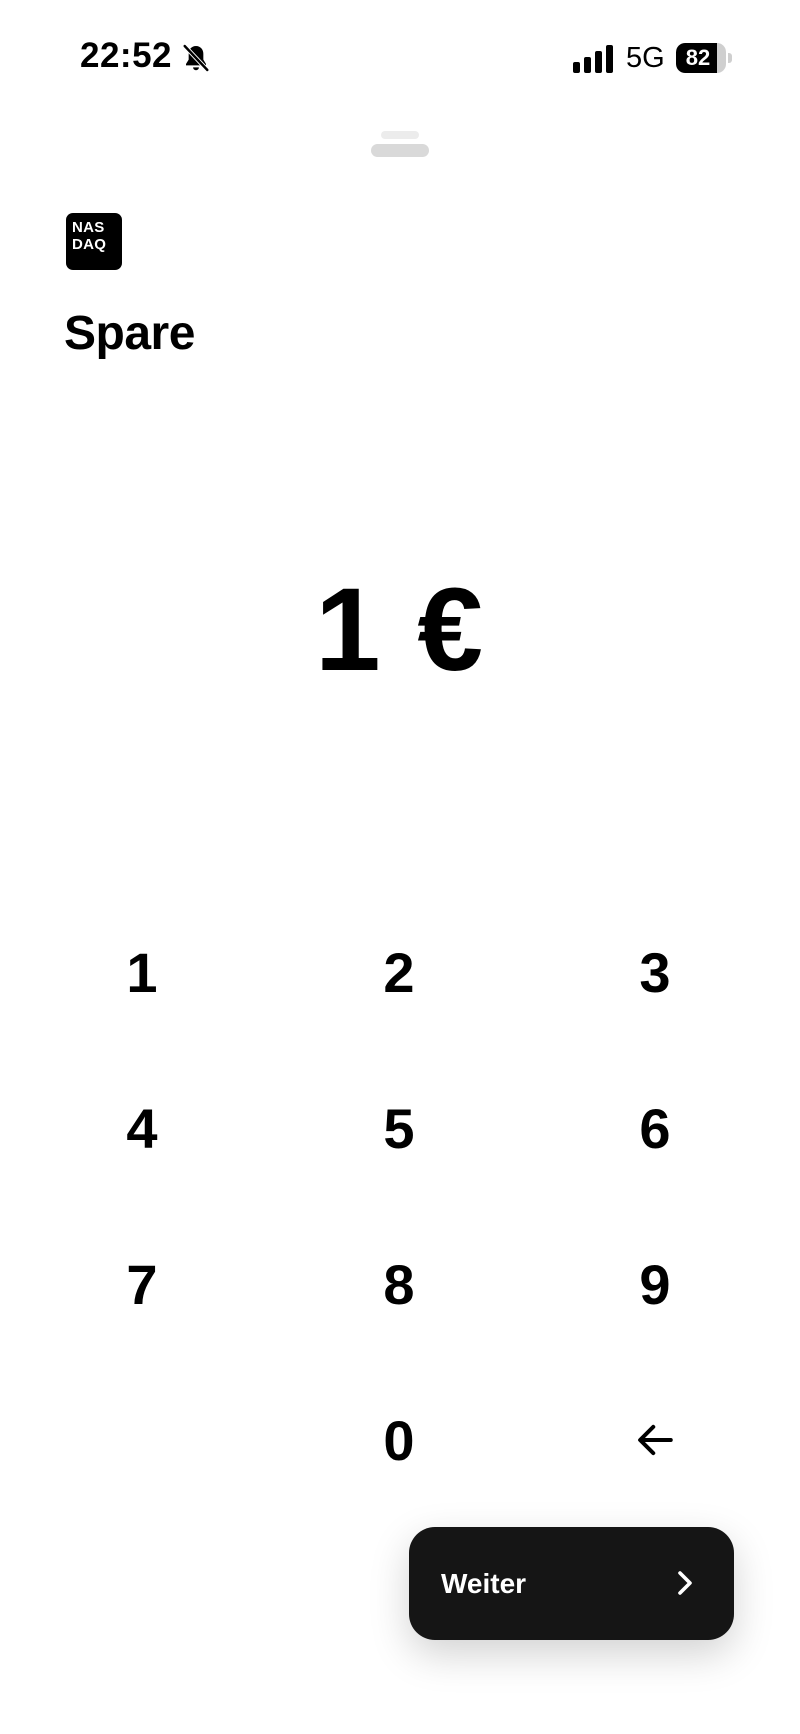 Image resolution: width=800 pixels, height=1734 pixels. Describe the element at coordinates (655, 1284) in the screenshot. I see `key-9: 9` at that location.